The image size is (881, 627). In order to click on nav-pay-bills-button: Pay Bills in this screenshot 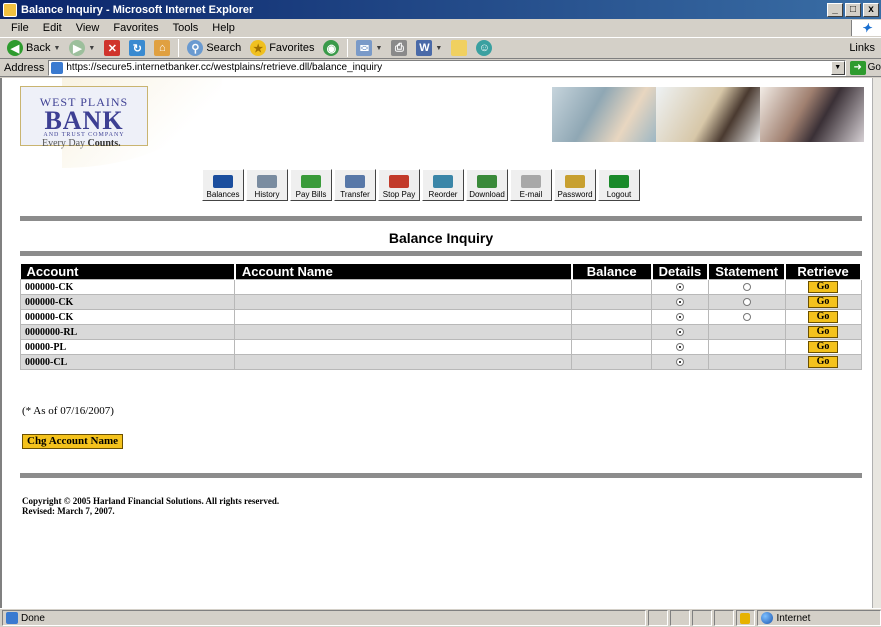, I will do `click(311, 185)`.